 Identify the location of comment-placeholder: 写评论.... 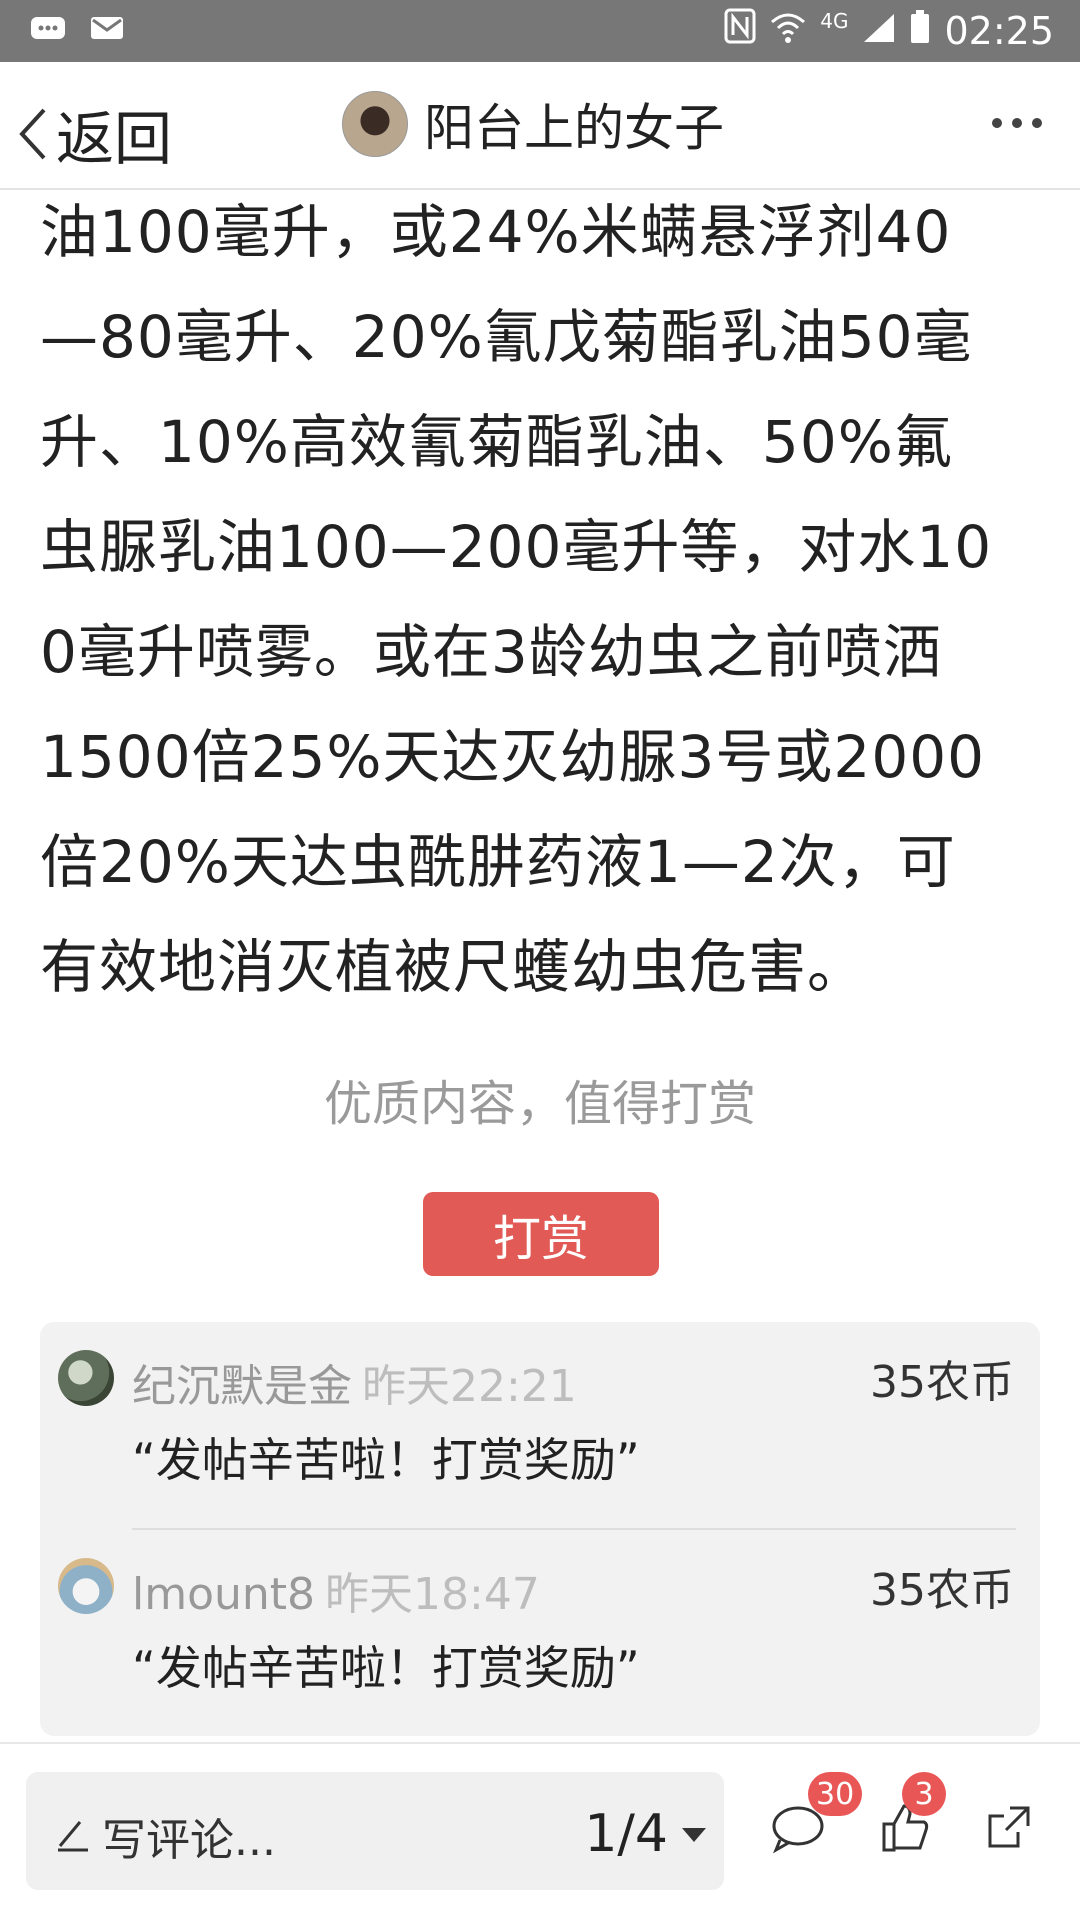
(189, 1840).